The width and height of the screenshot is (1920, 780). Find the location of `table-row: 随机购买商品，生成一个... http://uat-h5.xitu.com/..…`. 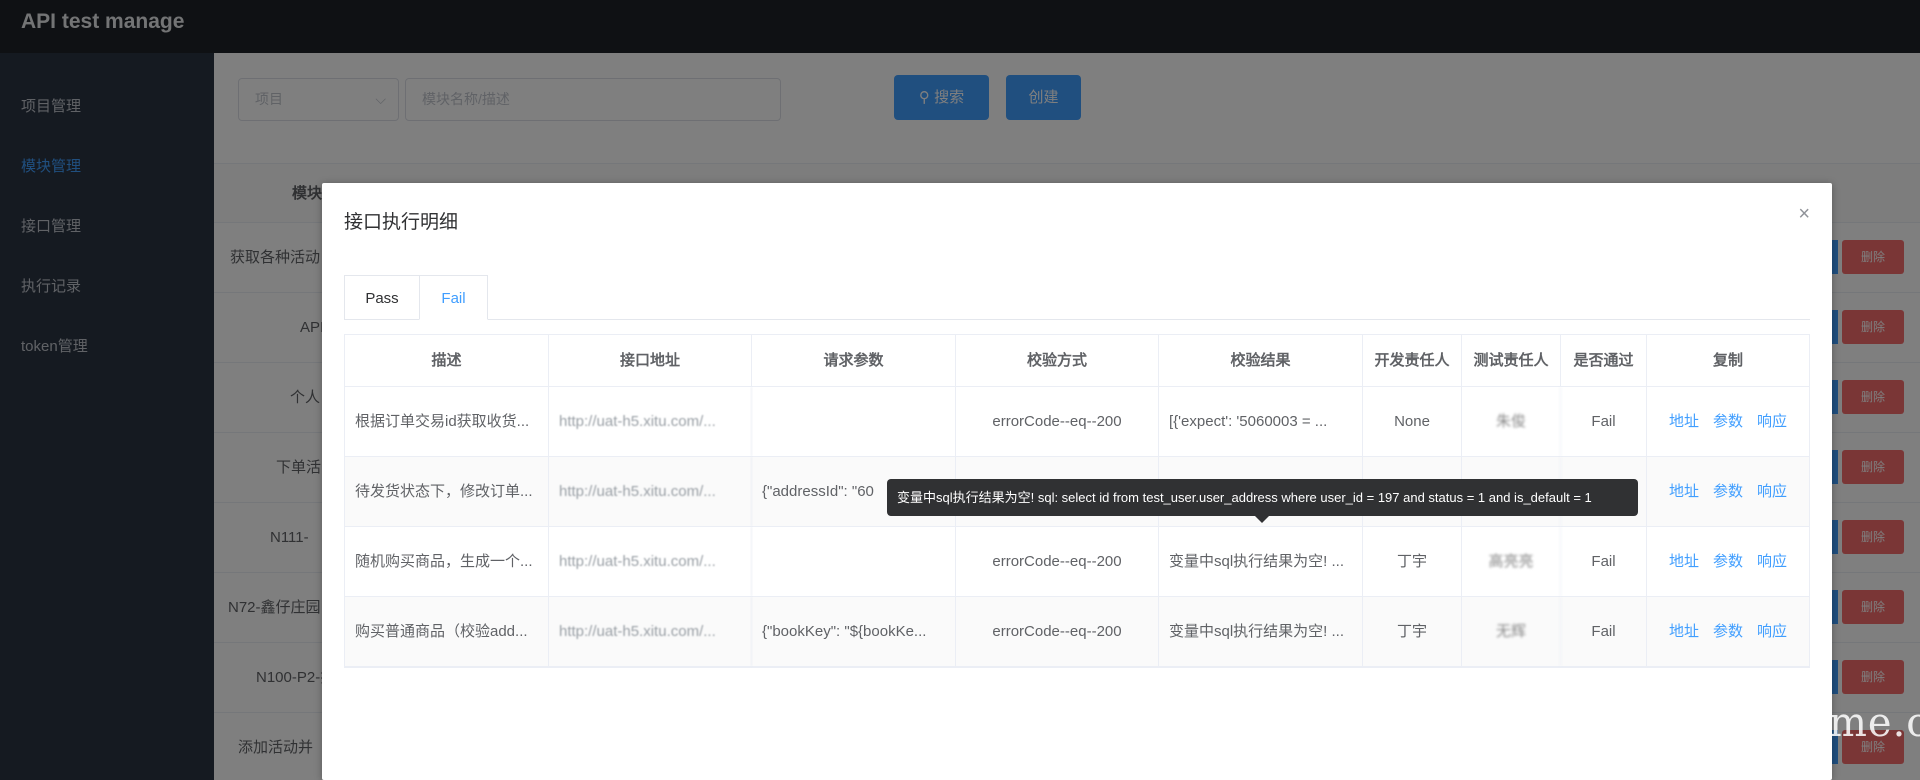

table-row: 随机购买商品，生成一个... http://uat-h5.xitu.com/..… is located at coordinates (1077, 562).